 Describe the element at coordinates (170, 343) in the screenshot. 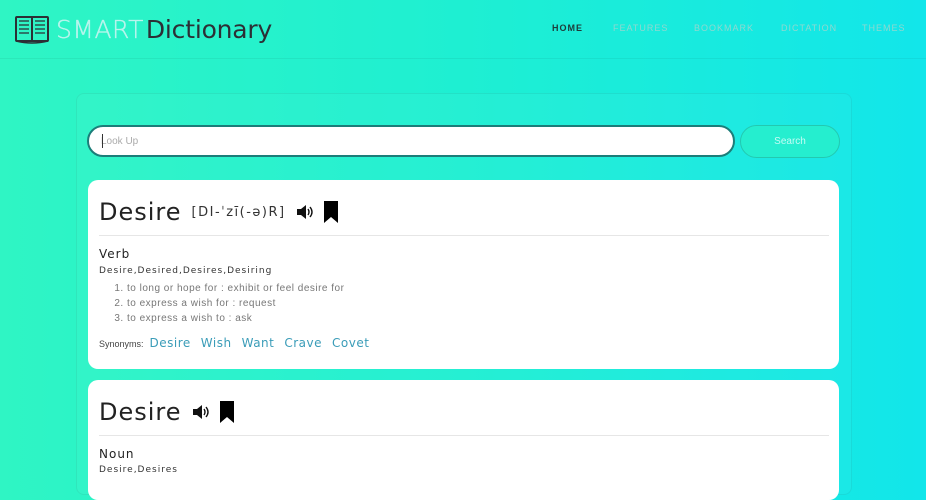

I see `synonym-link: Desire` at that location.